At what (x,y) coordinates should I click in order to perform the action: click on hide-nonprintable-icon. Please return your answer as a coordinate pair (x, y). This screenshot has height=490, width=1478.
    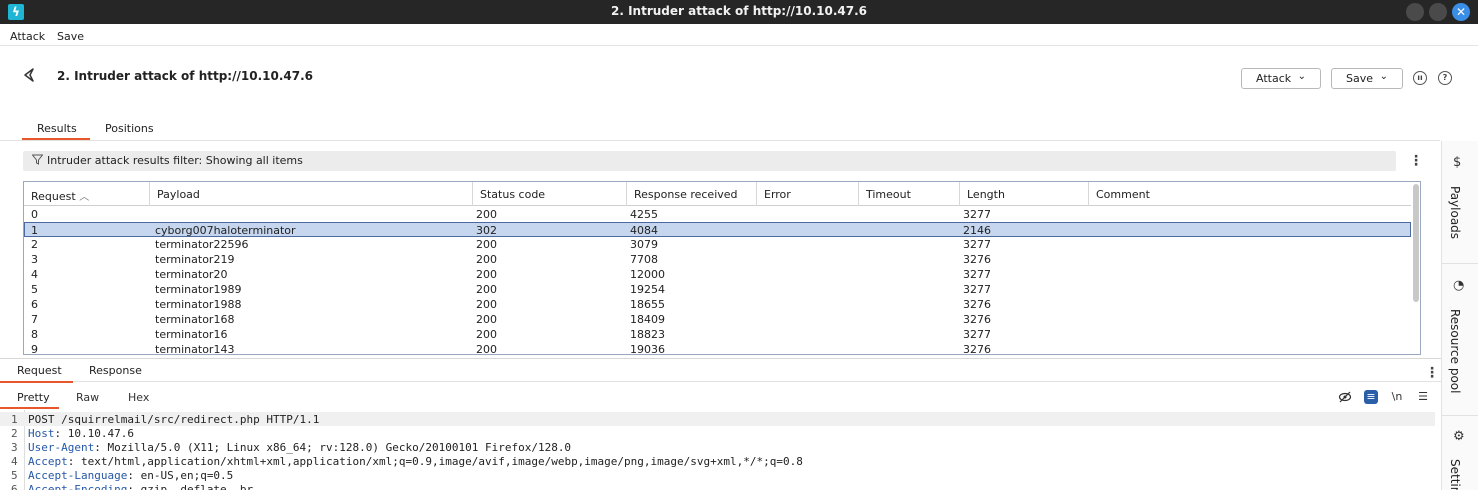
    Looking at the image, I should click on (1345, 397).